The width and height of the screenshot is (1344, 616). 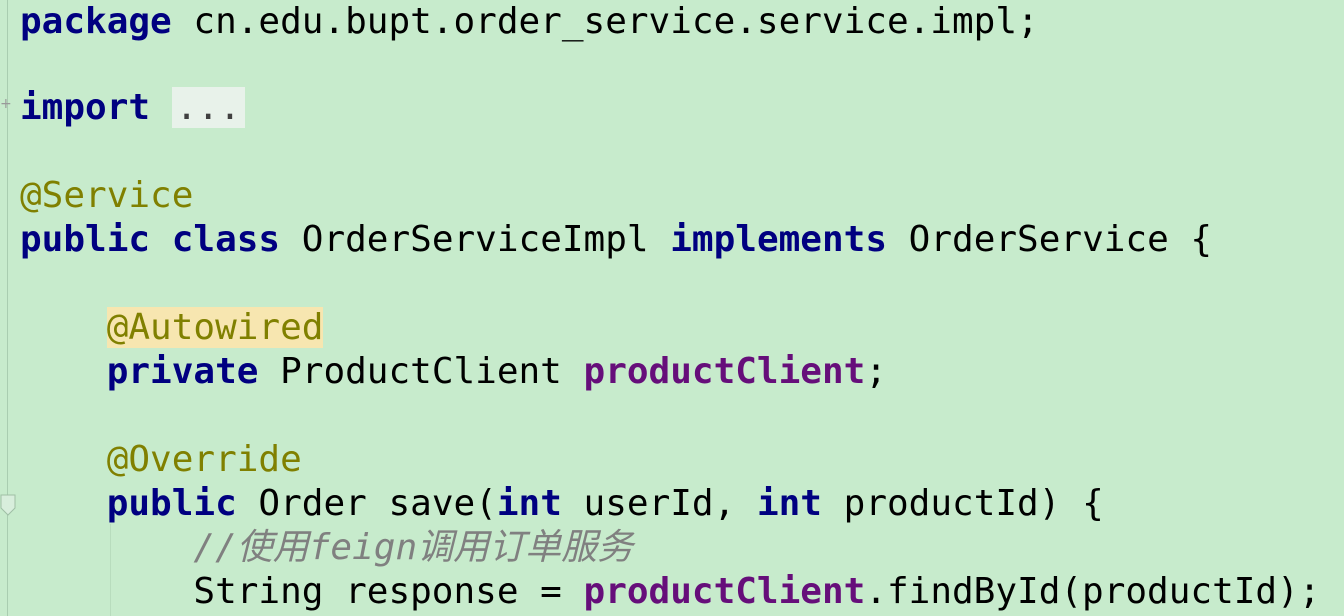 What do you see at coordinates (529, 503) in the screenshot?
I see `keyword-int-1: int` at bounding box center [529, 503].